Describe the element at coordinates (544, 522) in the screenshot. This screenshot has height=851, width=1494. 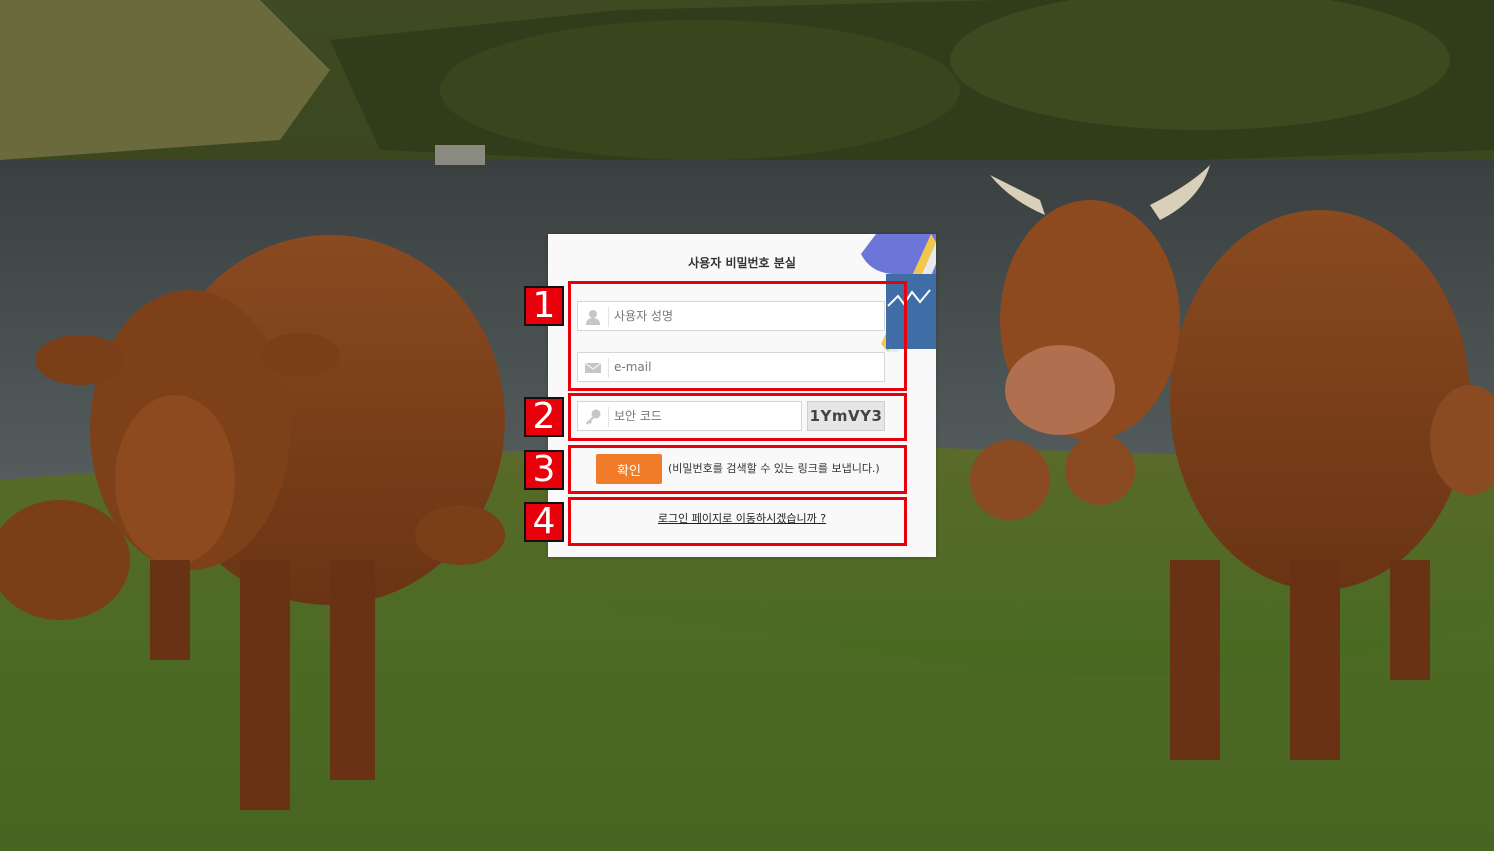
I see `annotation-badge-4: 4` at that location.